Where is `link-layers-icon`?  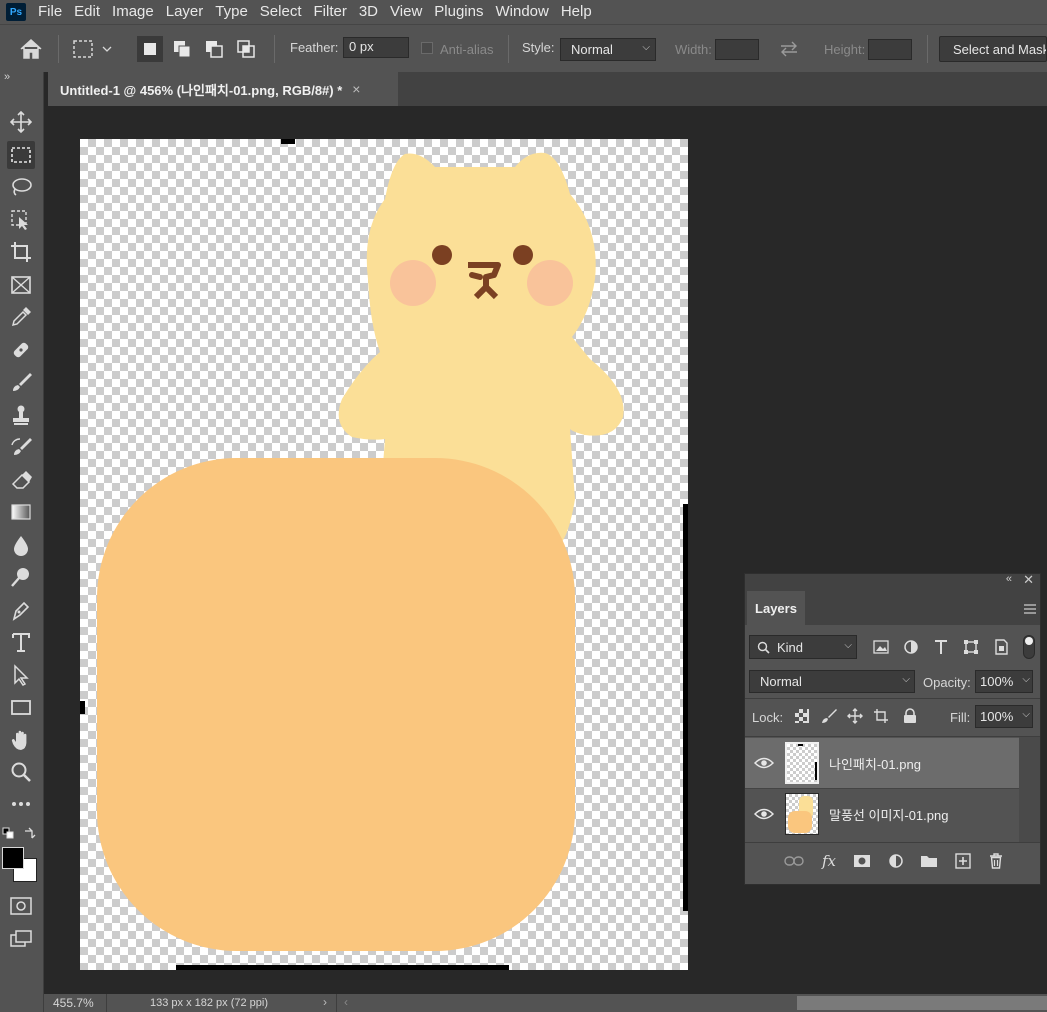 link-layers-icon is located at coordinates (794, 861).